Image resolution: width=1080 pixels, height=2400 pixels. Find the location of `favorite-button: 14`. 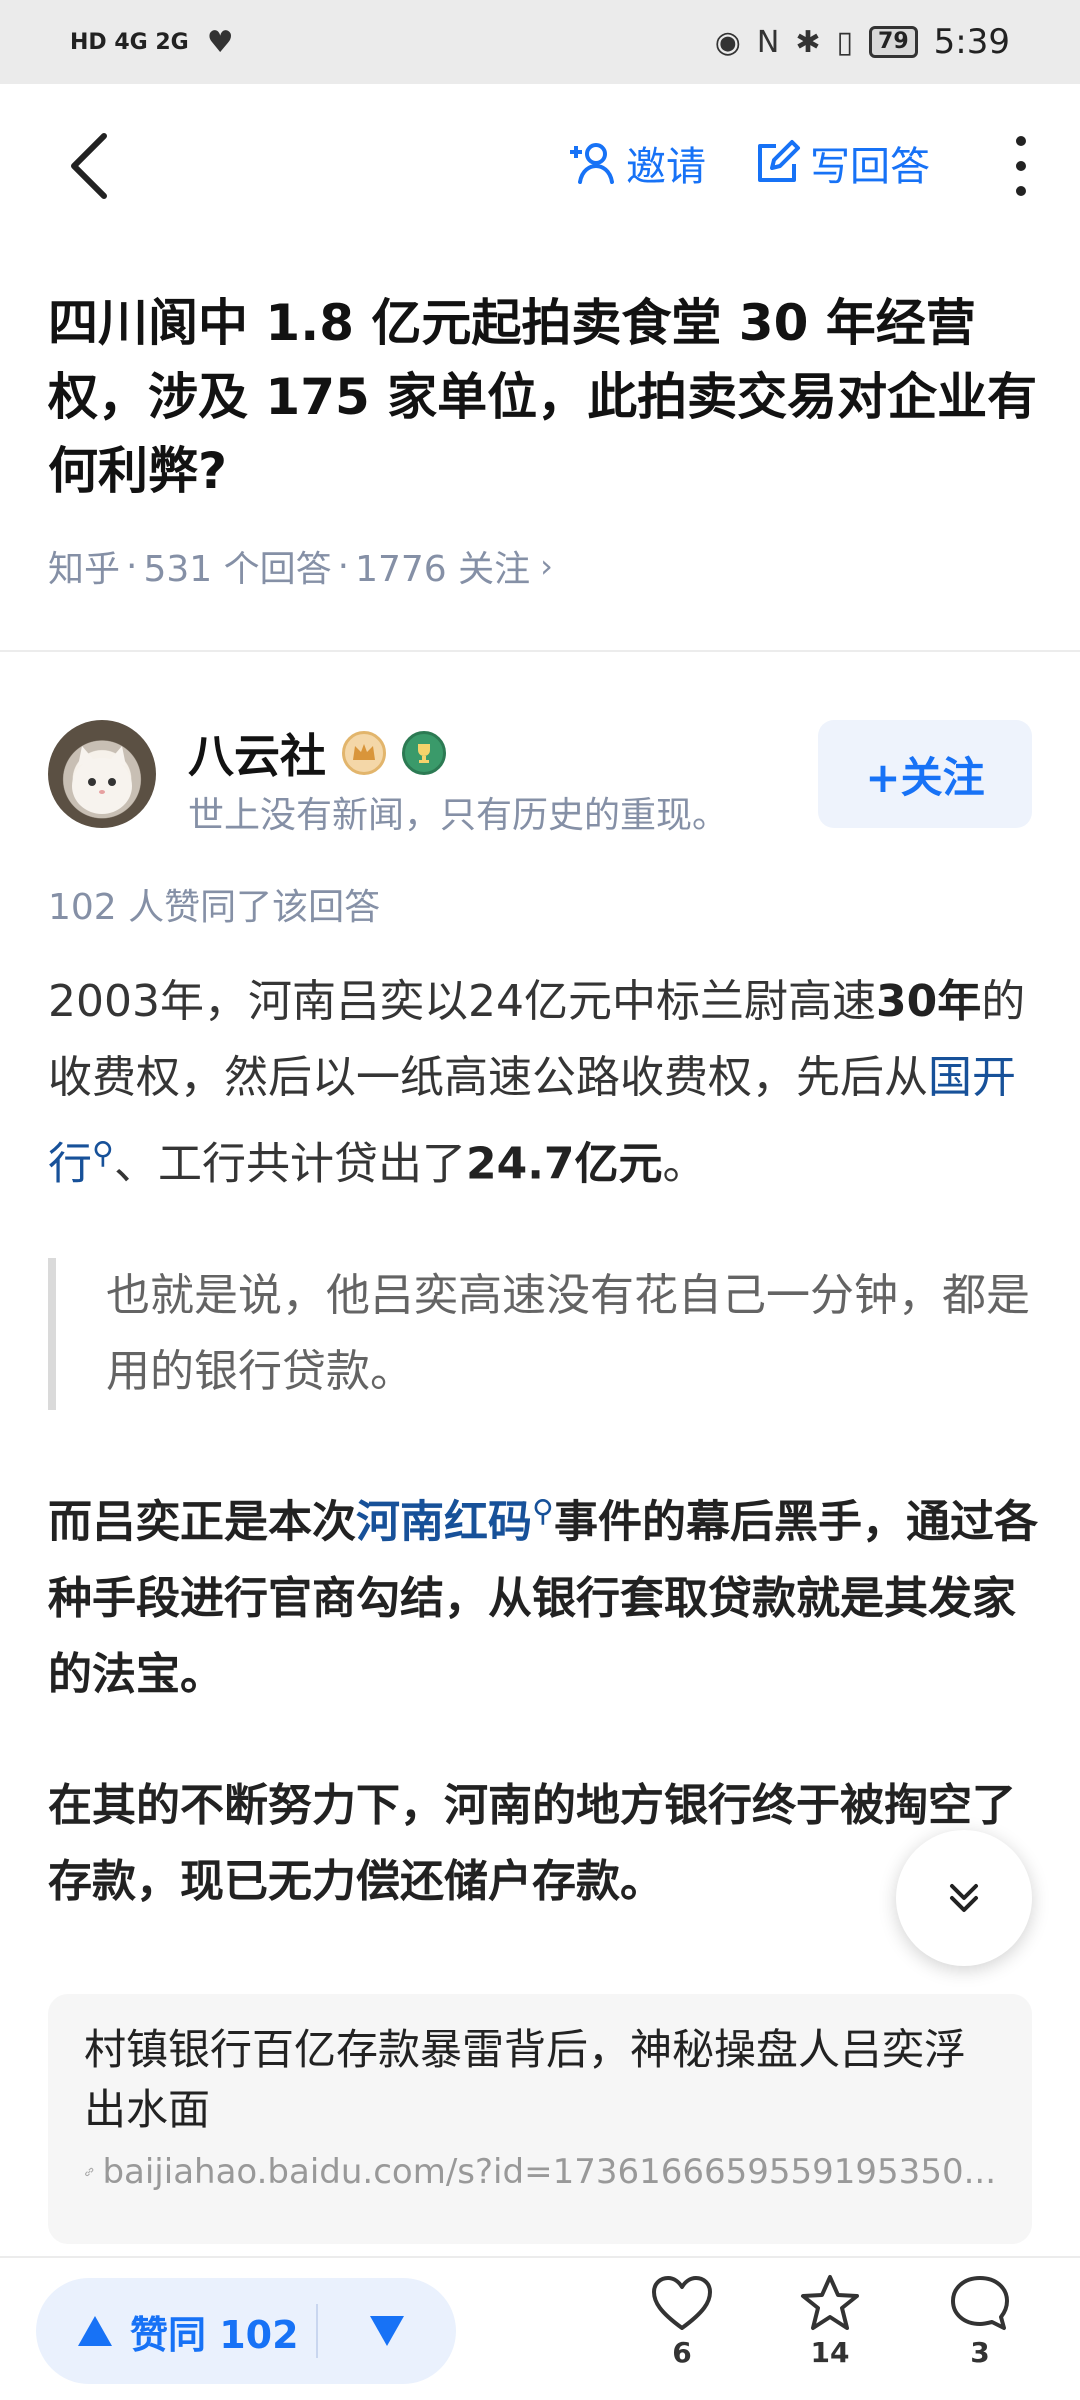

favorite-button: 14 is located at coordinates (830, 2321).